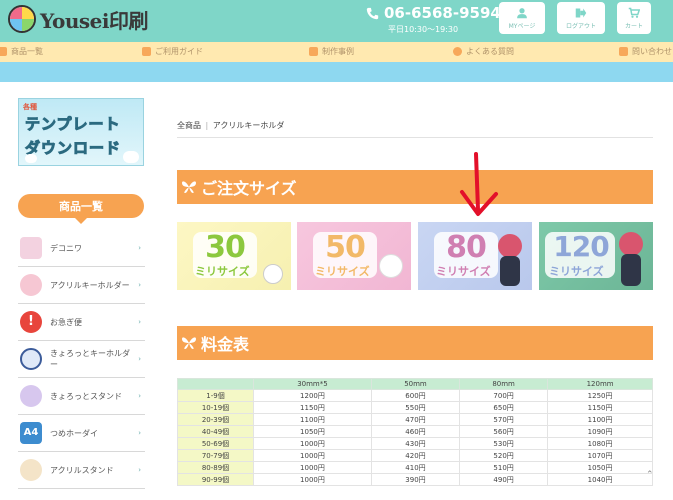 This screenshot has height=500, width=673. What do you see at coordinates (650, 475) in the screenshot?
I see `scroll-to-top-icon: ⌃` at bounding box center [650, 475].